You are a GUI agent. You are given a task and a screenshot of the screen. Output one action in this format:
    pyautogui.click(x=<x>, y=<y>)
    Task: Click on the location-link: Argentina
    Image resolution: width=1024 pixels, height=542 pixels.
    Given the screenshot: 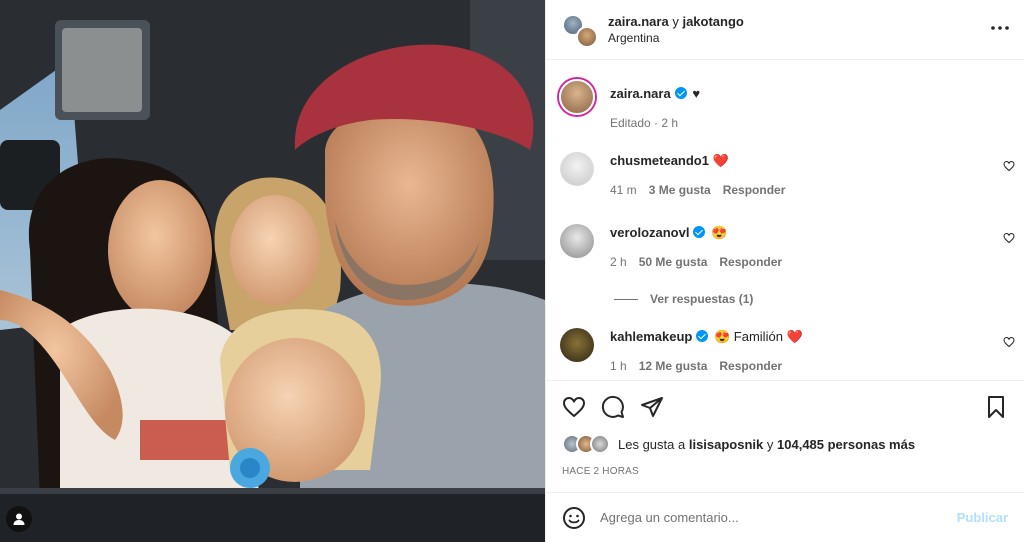 What is the action you would take?
    pyautogui.click(x=676, y=38)
    